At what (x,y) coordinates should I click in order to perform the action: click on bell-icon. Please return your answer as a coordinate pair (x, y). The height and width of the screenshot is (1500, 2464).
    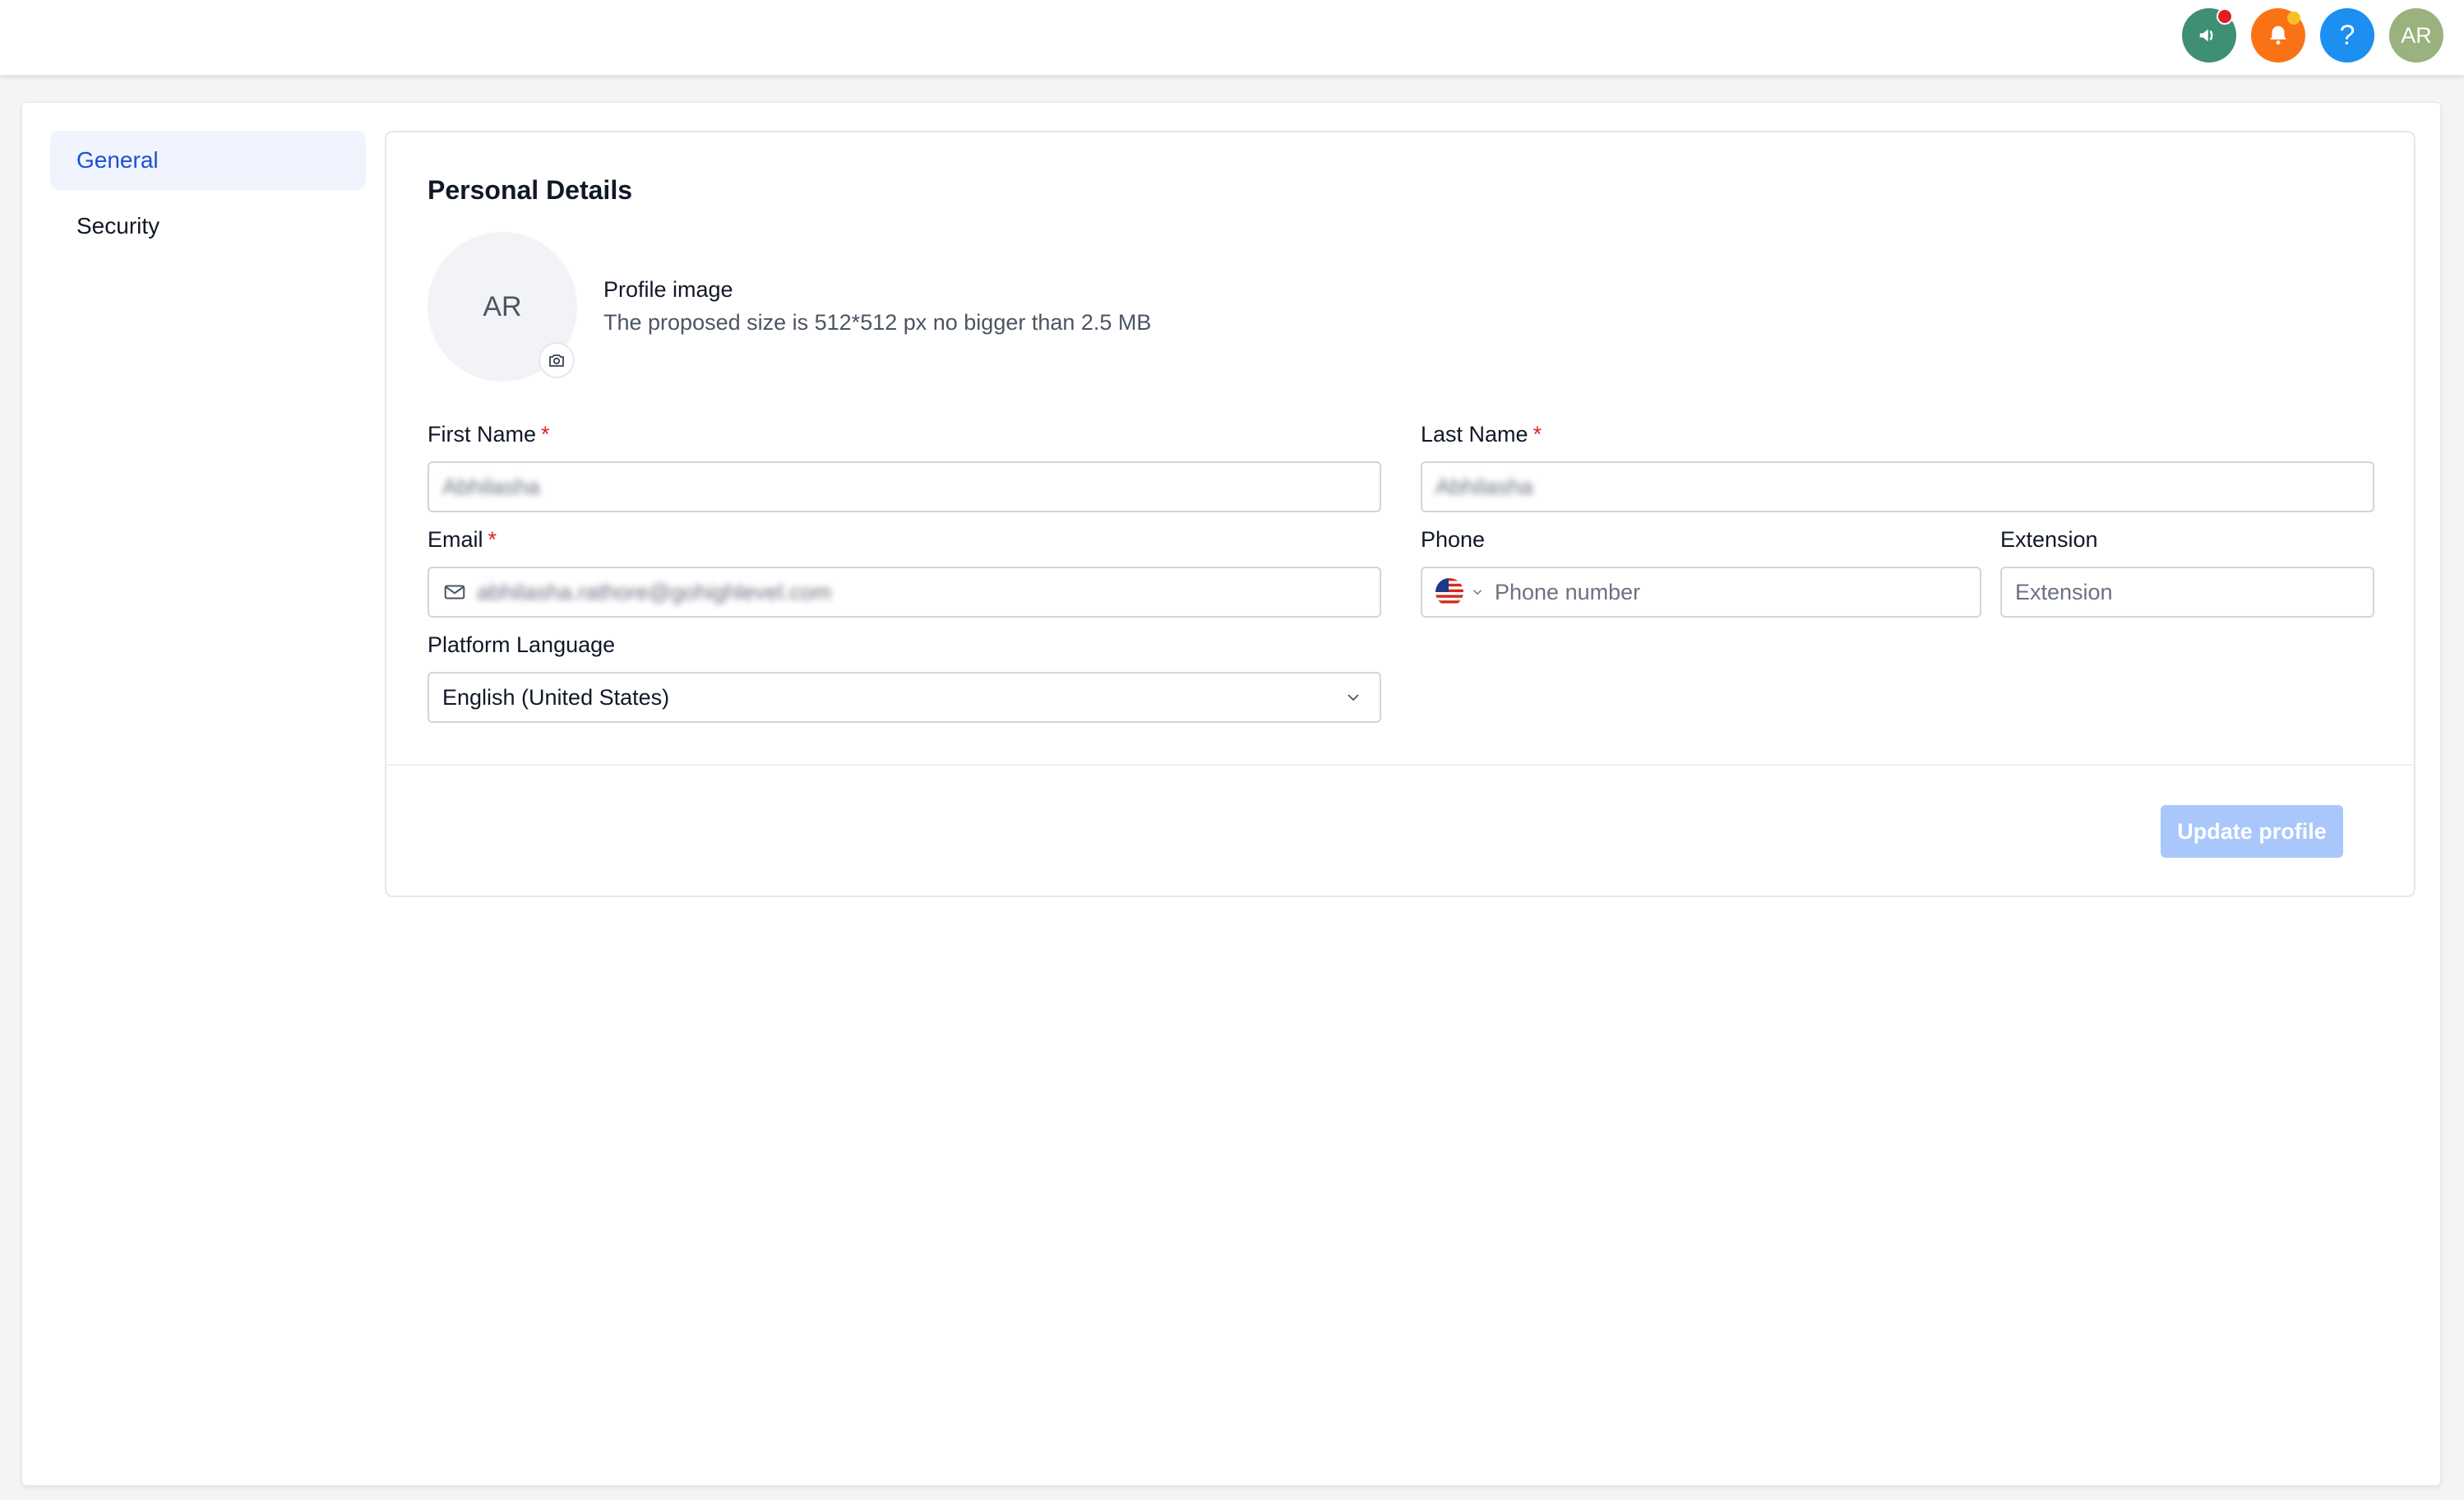
    Looking at the image, I should click on (2278, 35).